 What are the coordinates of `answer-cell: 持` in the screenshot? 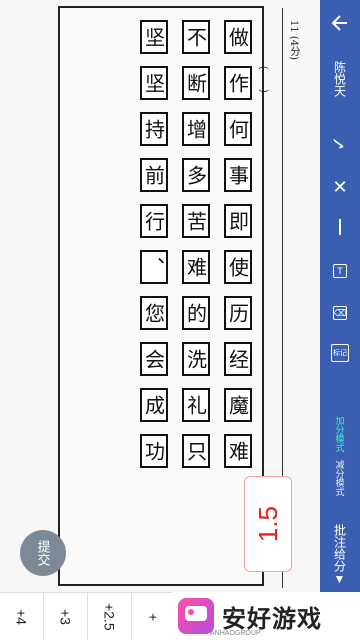 It's located at (154, 129).